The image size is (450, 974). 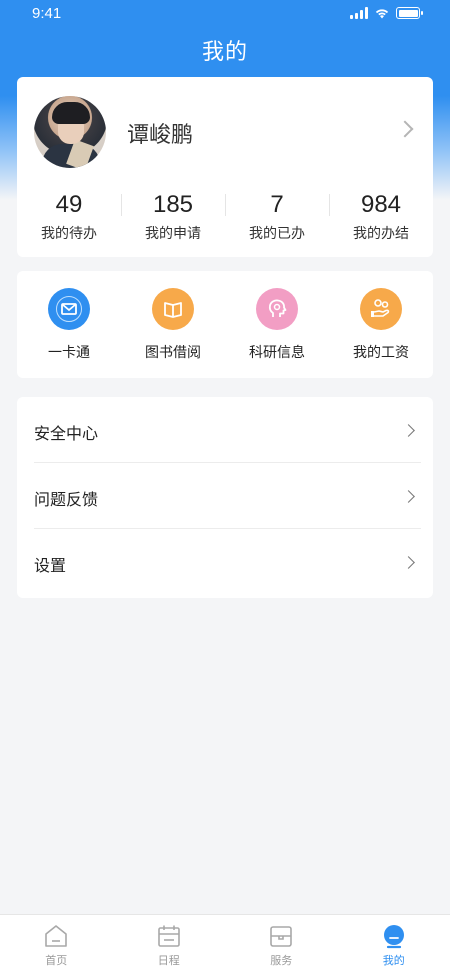 What do you see at coordinates (70, 132) in the screenshot?
I see `avatar` at bounding box center [70, 132].